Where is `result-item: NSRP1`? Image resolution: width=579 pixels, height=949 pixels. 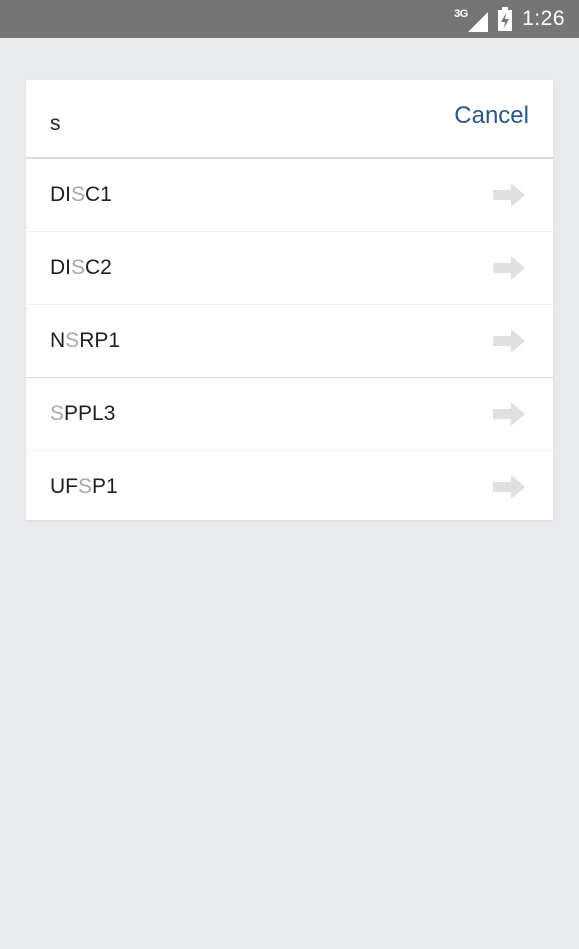
result-item: NSRP1 is located at coordinates (289, 341).